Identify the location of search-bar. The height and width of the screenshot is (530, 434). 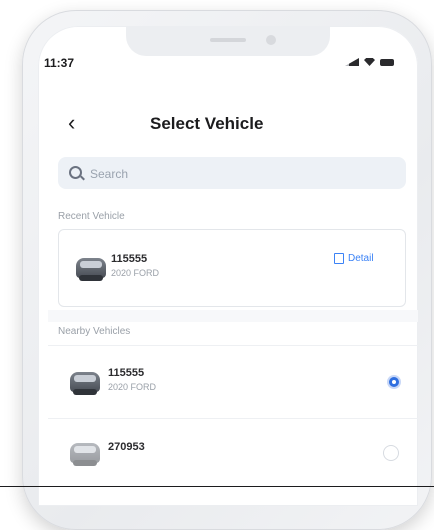
(232, 174).